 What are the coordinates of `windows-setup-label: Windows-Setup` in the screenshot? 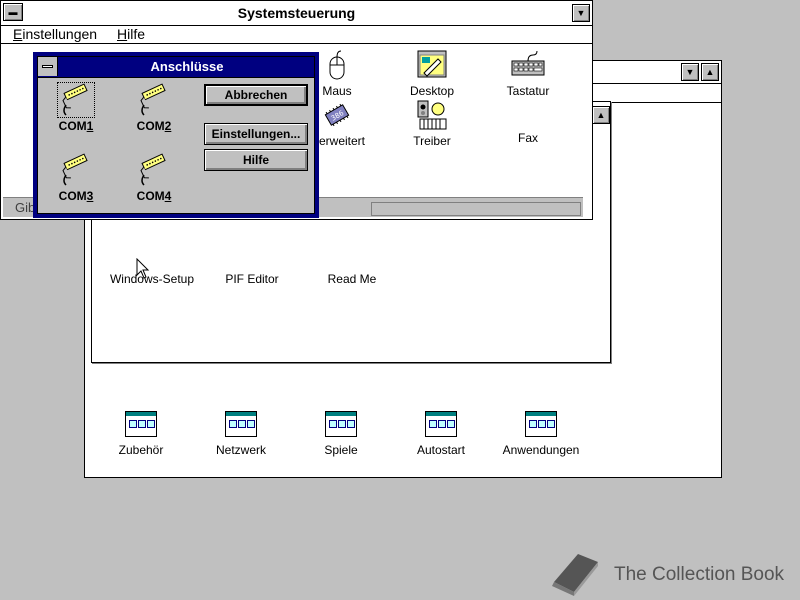 It's located at (152, 279).